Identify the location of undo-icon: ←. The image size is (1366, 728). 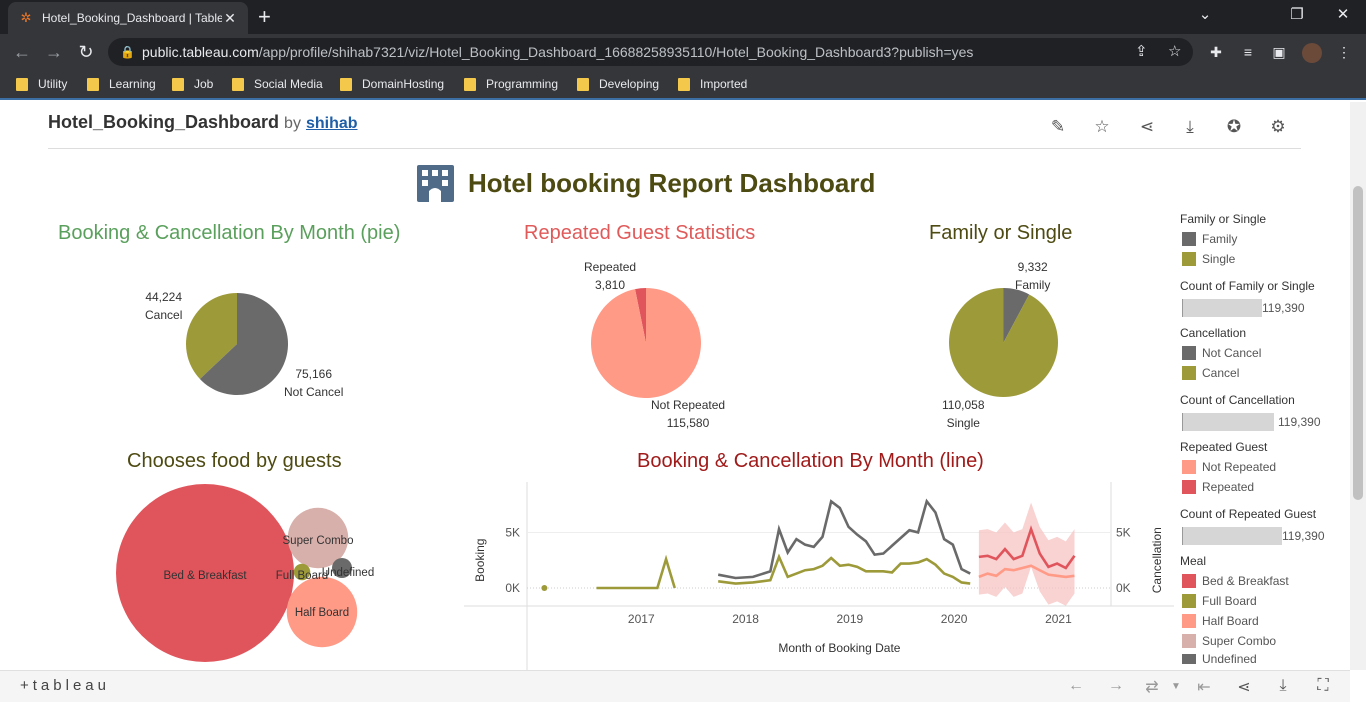
(1076, 686).